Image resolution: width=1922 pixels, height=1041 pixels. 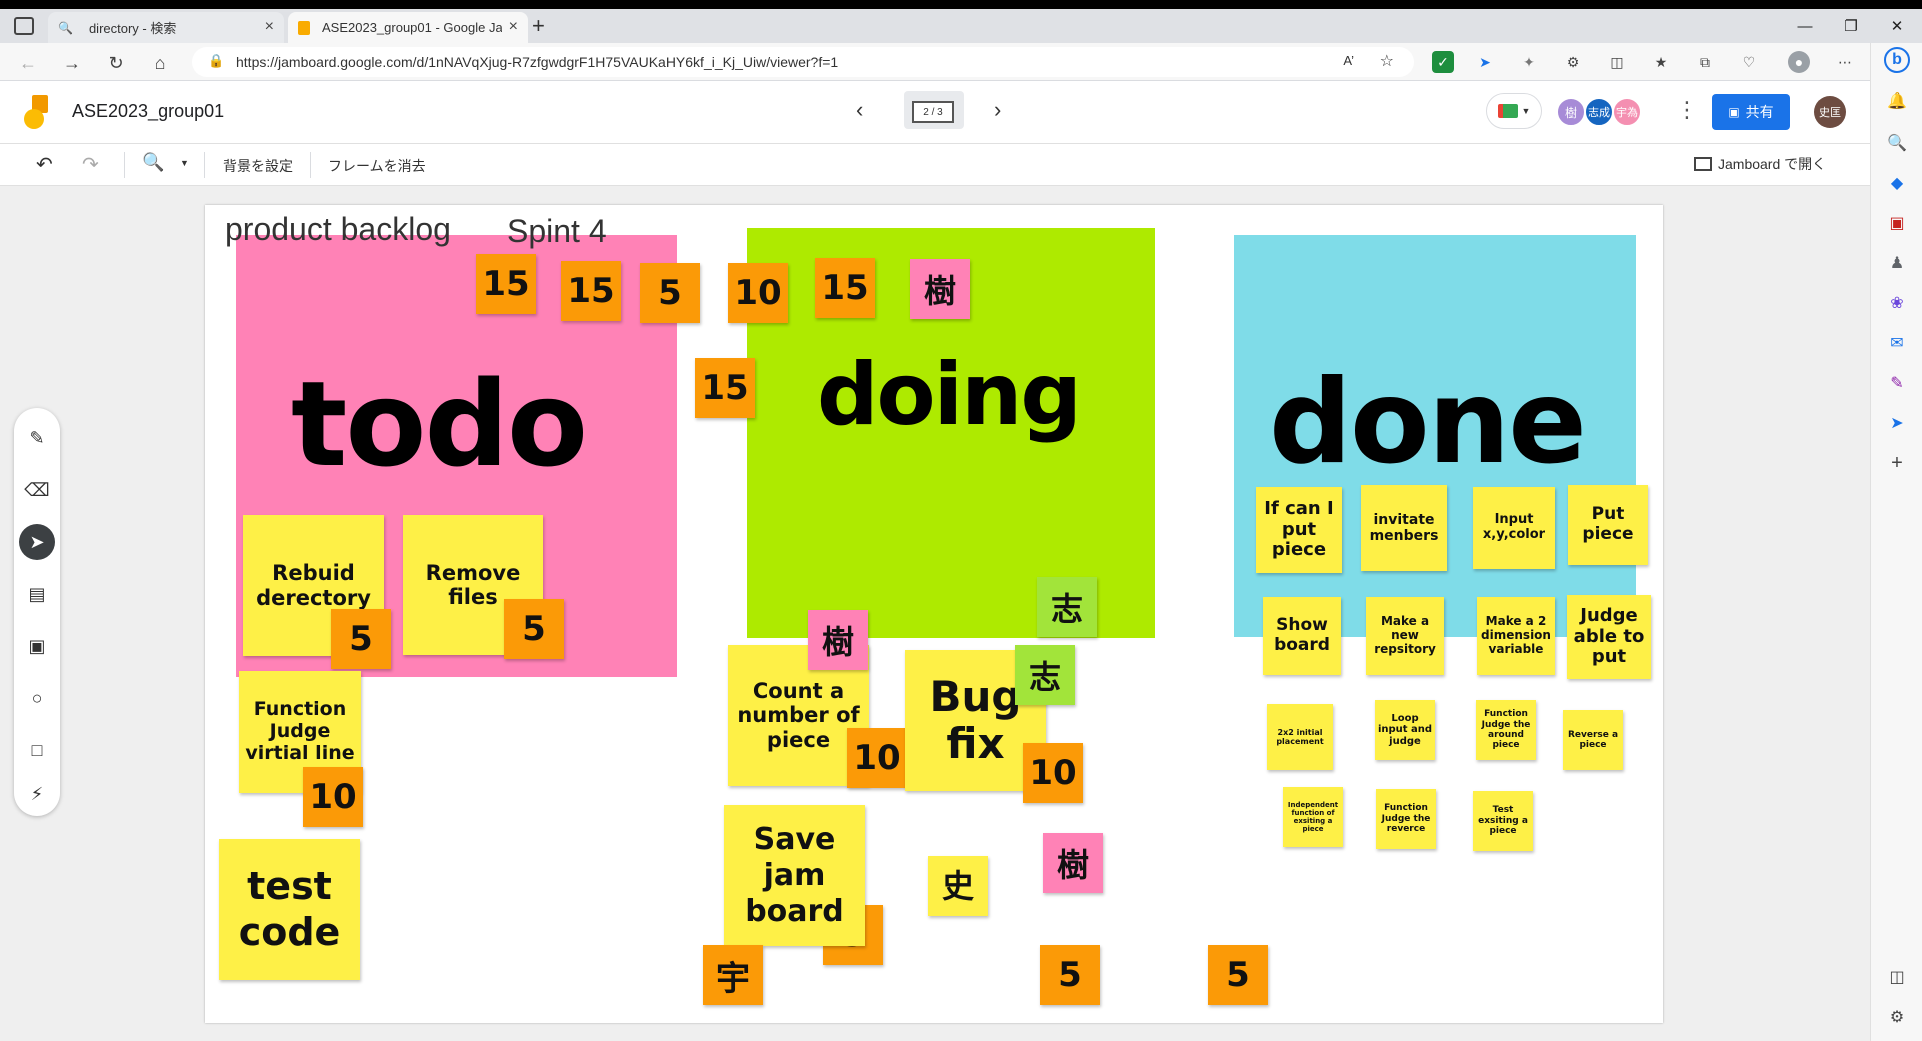 I want to click on orange-sticky-note: 宇, so click(x=733, y=975).